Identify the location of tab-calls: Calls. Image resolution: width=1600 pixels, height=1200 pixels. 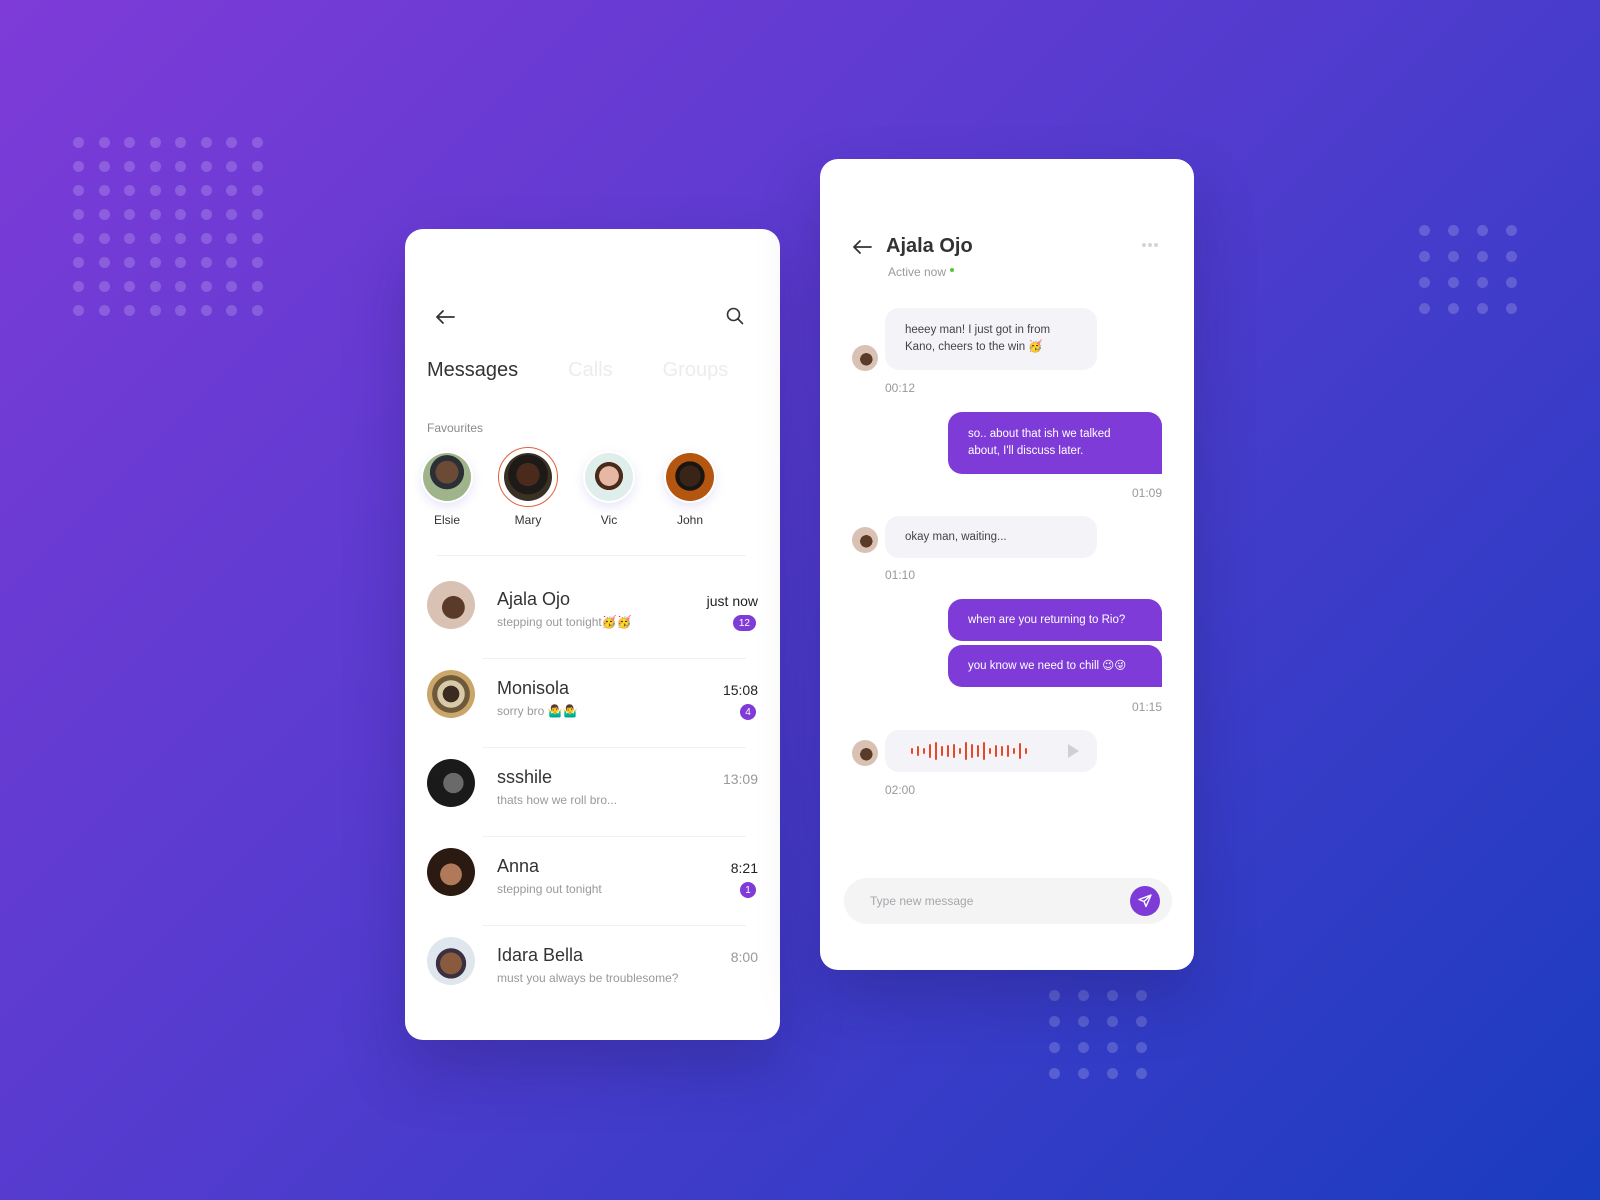
(590, 370).